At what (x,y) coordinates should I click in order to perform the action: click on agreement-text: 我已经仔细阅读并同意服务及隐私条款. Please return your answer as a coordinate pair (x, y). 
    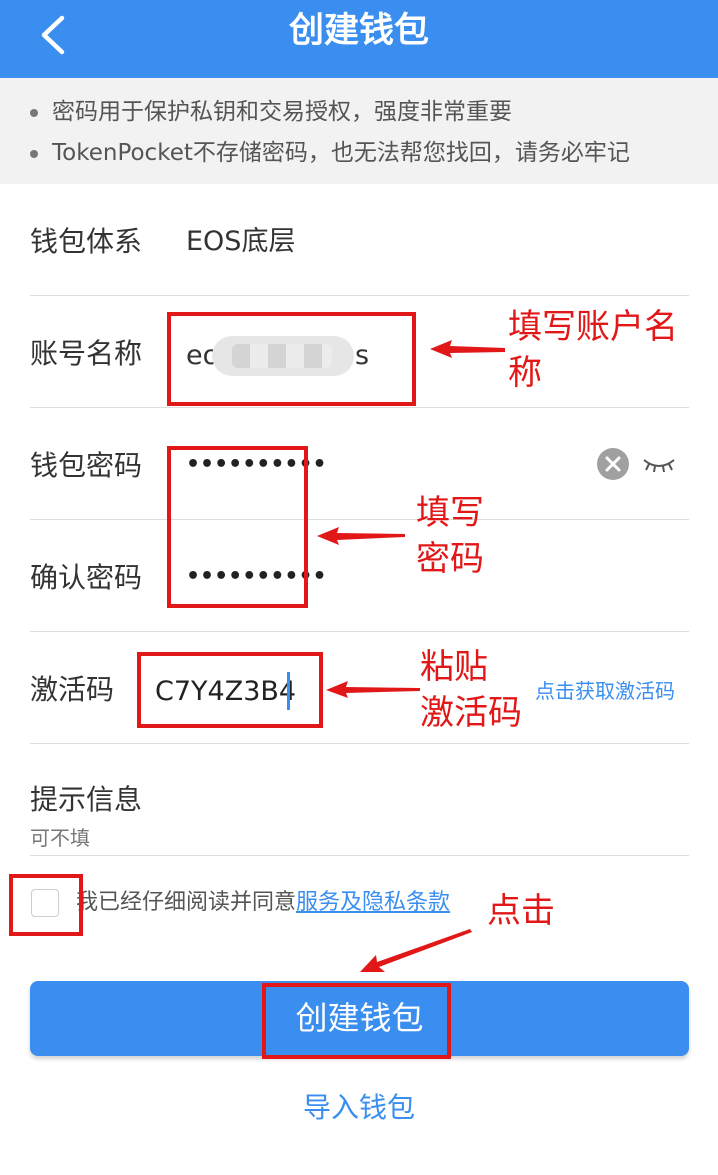
    Looking at the image, I should click on (263, 903).